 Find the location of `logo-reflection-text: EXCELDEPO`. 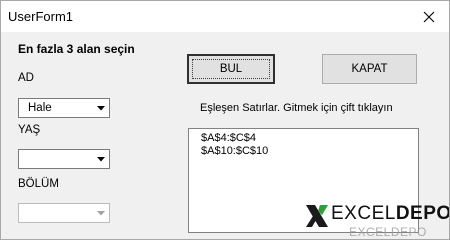

logo-reflection-text: EXCELDEPO is located at coordinates (388, 232).